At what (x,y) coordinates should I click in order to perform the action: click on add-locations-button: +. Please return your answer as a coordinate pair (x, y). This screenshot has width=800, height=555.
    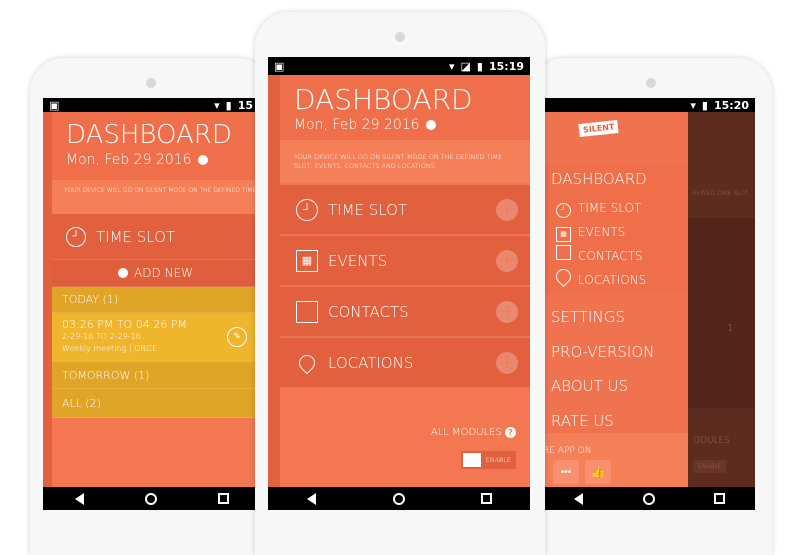
    Looking at the image, I should click on (507, 362).